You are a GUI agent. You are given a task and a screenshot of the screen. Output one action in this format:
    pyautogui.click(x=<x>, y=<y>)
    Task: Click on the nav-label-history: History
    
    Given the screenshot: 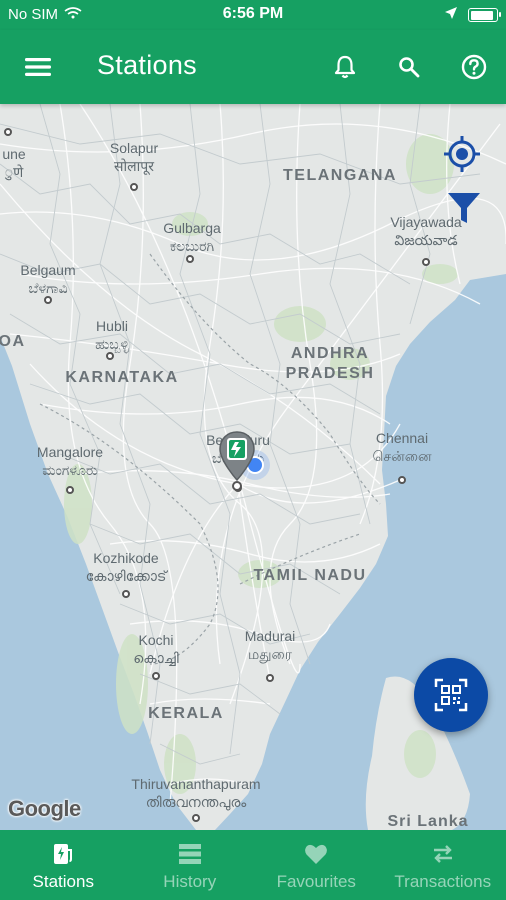 What is the action you would take?
    pyautogui.click(x=190, y=881)
    